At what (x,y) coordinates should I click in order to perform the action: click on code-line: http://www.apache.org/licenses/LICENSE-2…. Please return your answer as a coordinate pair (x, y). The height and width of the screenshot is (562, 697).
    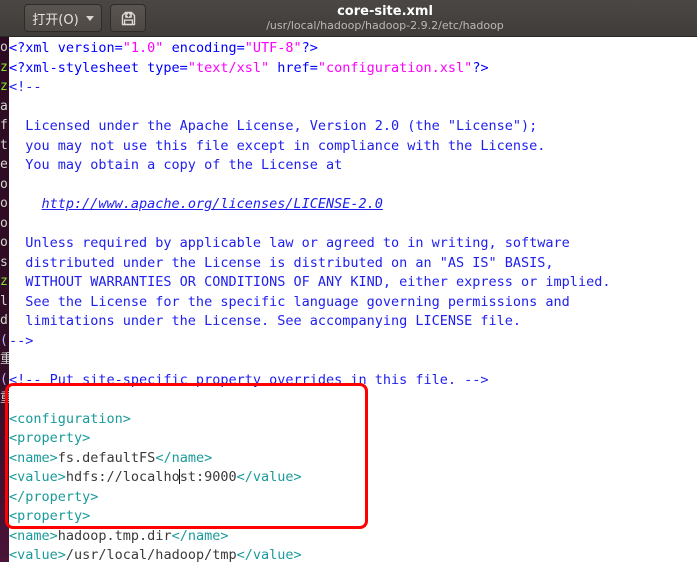
    Looking at the image, I should click on (309, 205).